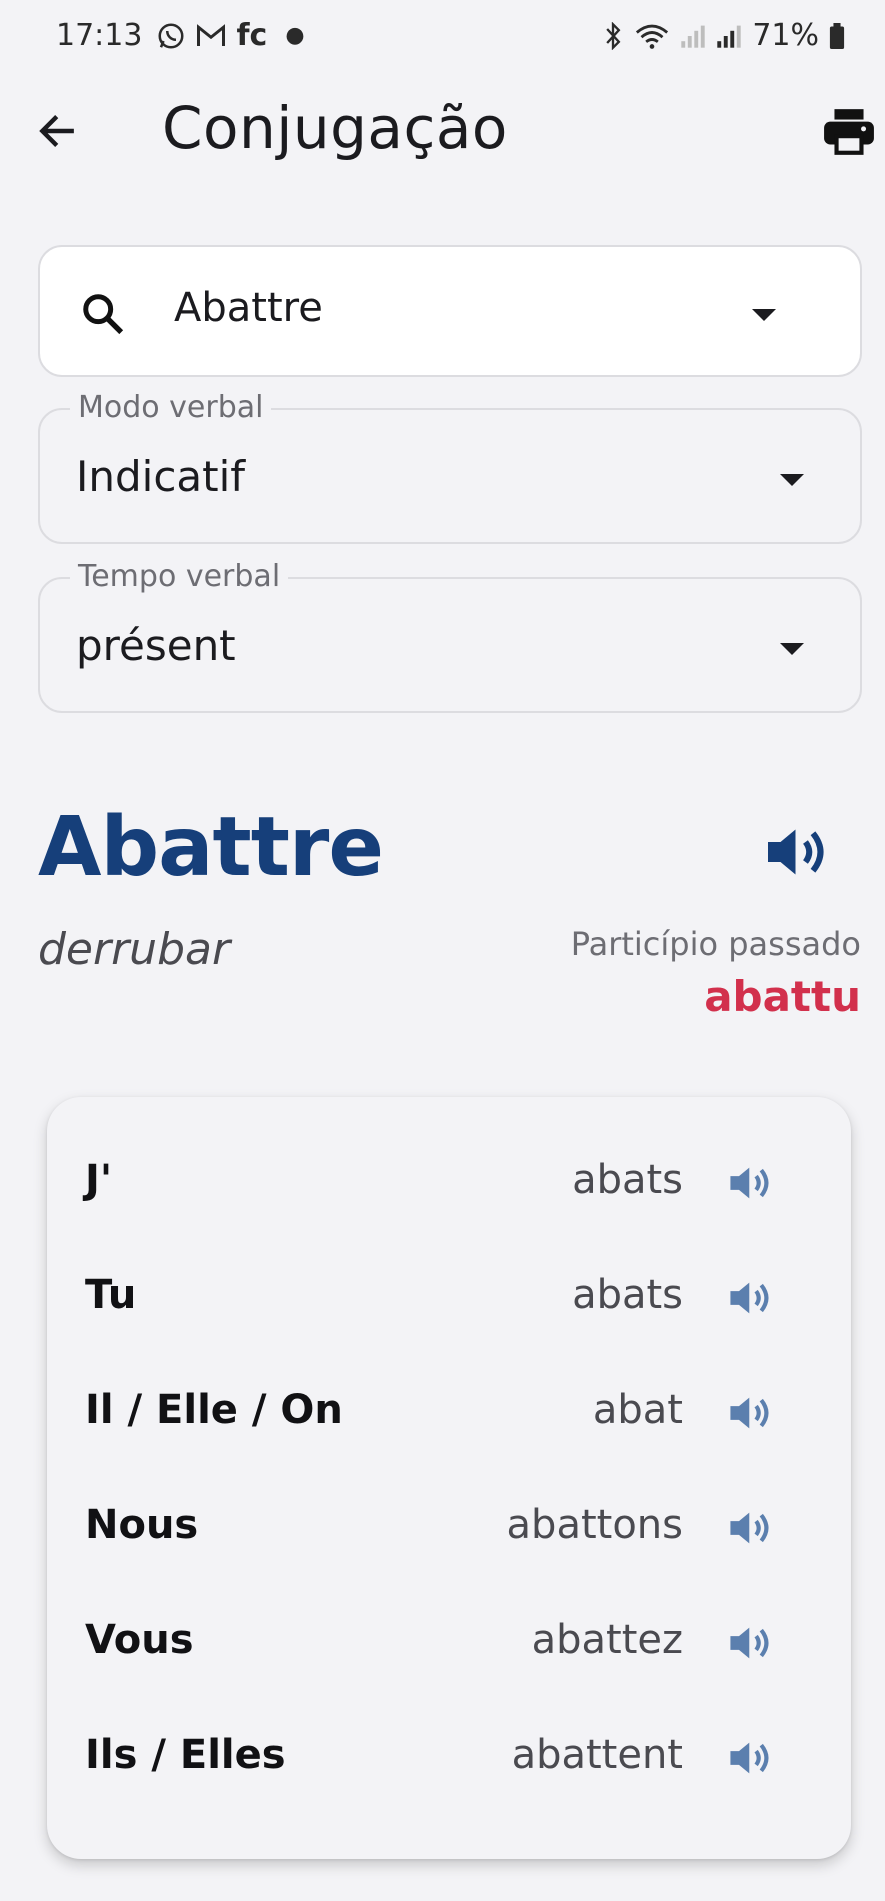 The width and height of the screenshot is (885, 1901). I want to click on table-row: Tu abats, so click(449, 1299).